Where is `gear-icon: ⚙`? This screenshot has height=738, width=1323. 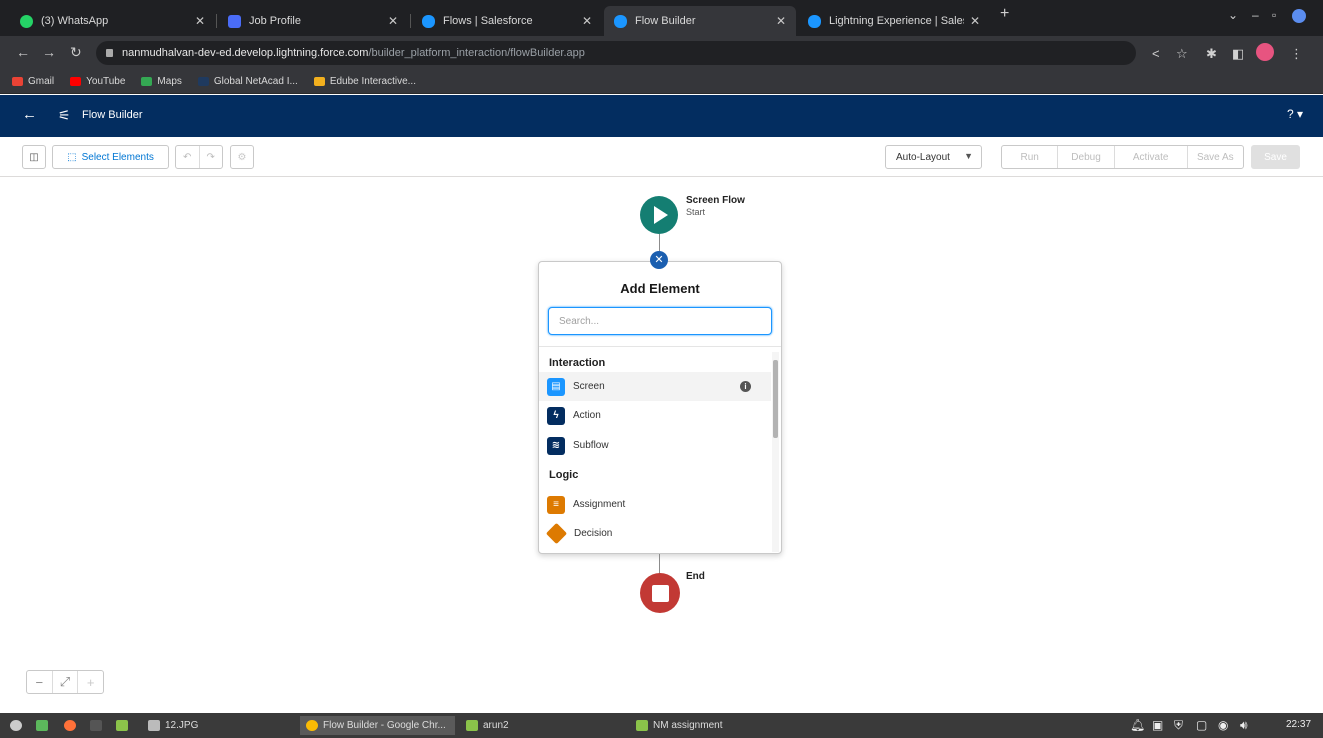 gear-icon: ⚙ is located at coordinates (242, 157).